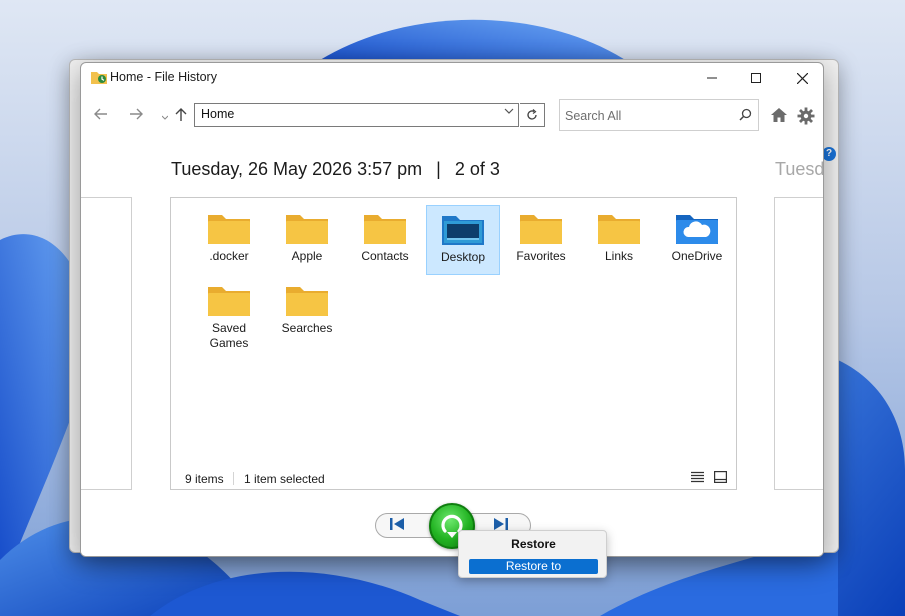  Describe the element at coordinates (163, 77) in the screenshot. I see `window-title: Home - File History` at that location.